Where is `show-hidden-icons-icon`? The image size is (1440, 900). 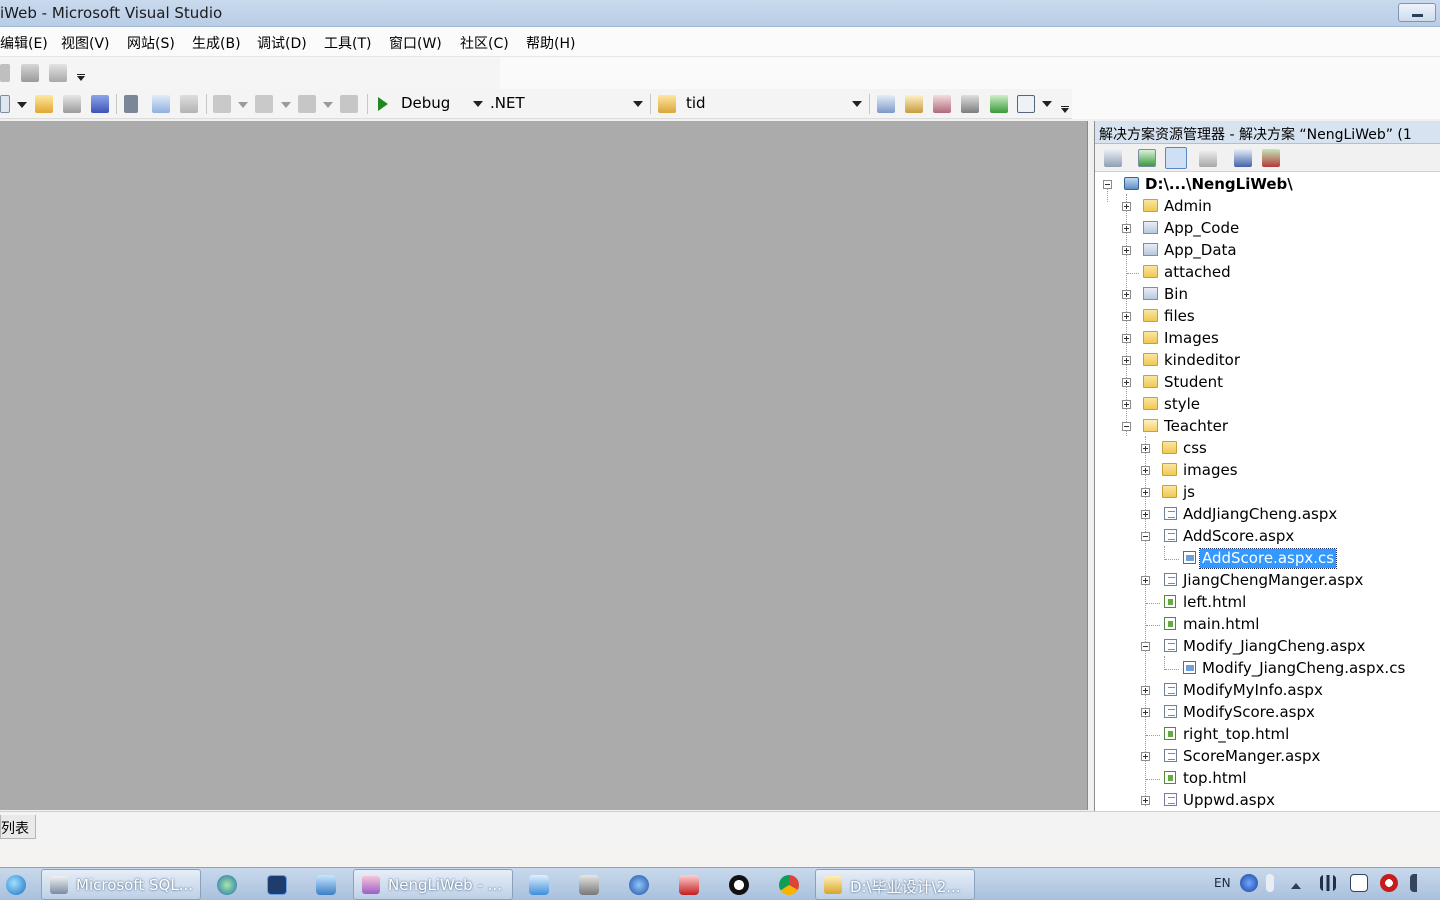 show-hidden-icons-icon is located at coordinates (1296, 886).